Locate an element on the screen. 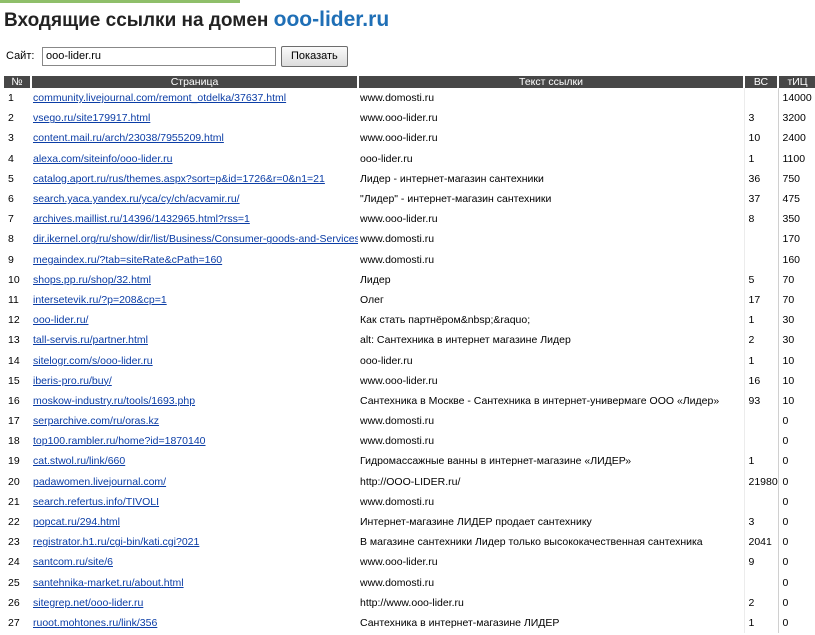 Image resolution: width=815 pixels, height=635 pixels. page-link: santcom.ru/site/6 is located at coordinates (73, 562).